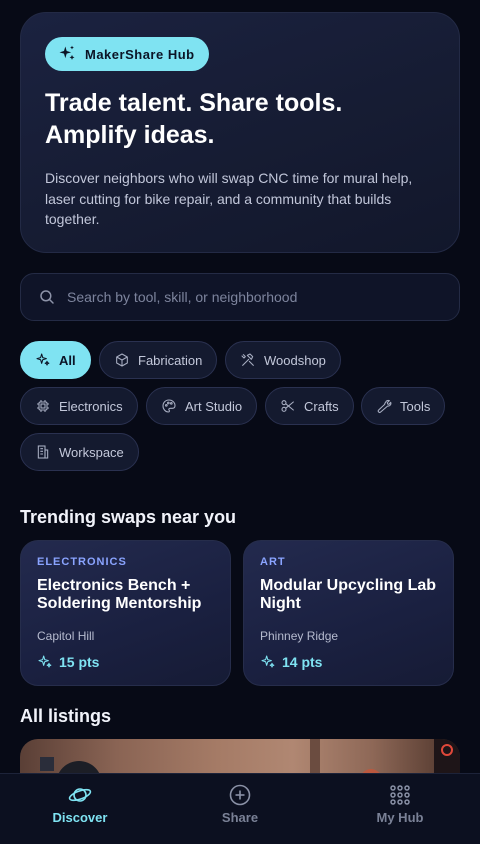 The height and width of the screenshot is (844, 480). What do you see at coordinates (66, 636) in the screenshot?
I see `card-location: Capitol Hill` at bounding box center [66, 636].